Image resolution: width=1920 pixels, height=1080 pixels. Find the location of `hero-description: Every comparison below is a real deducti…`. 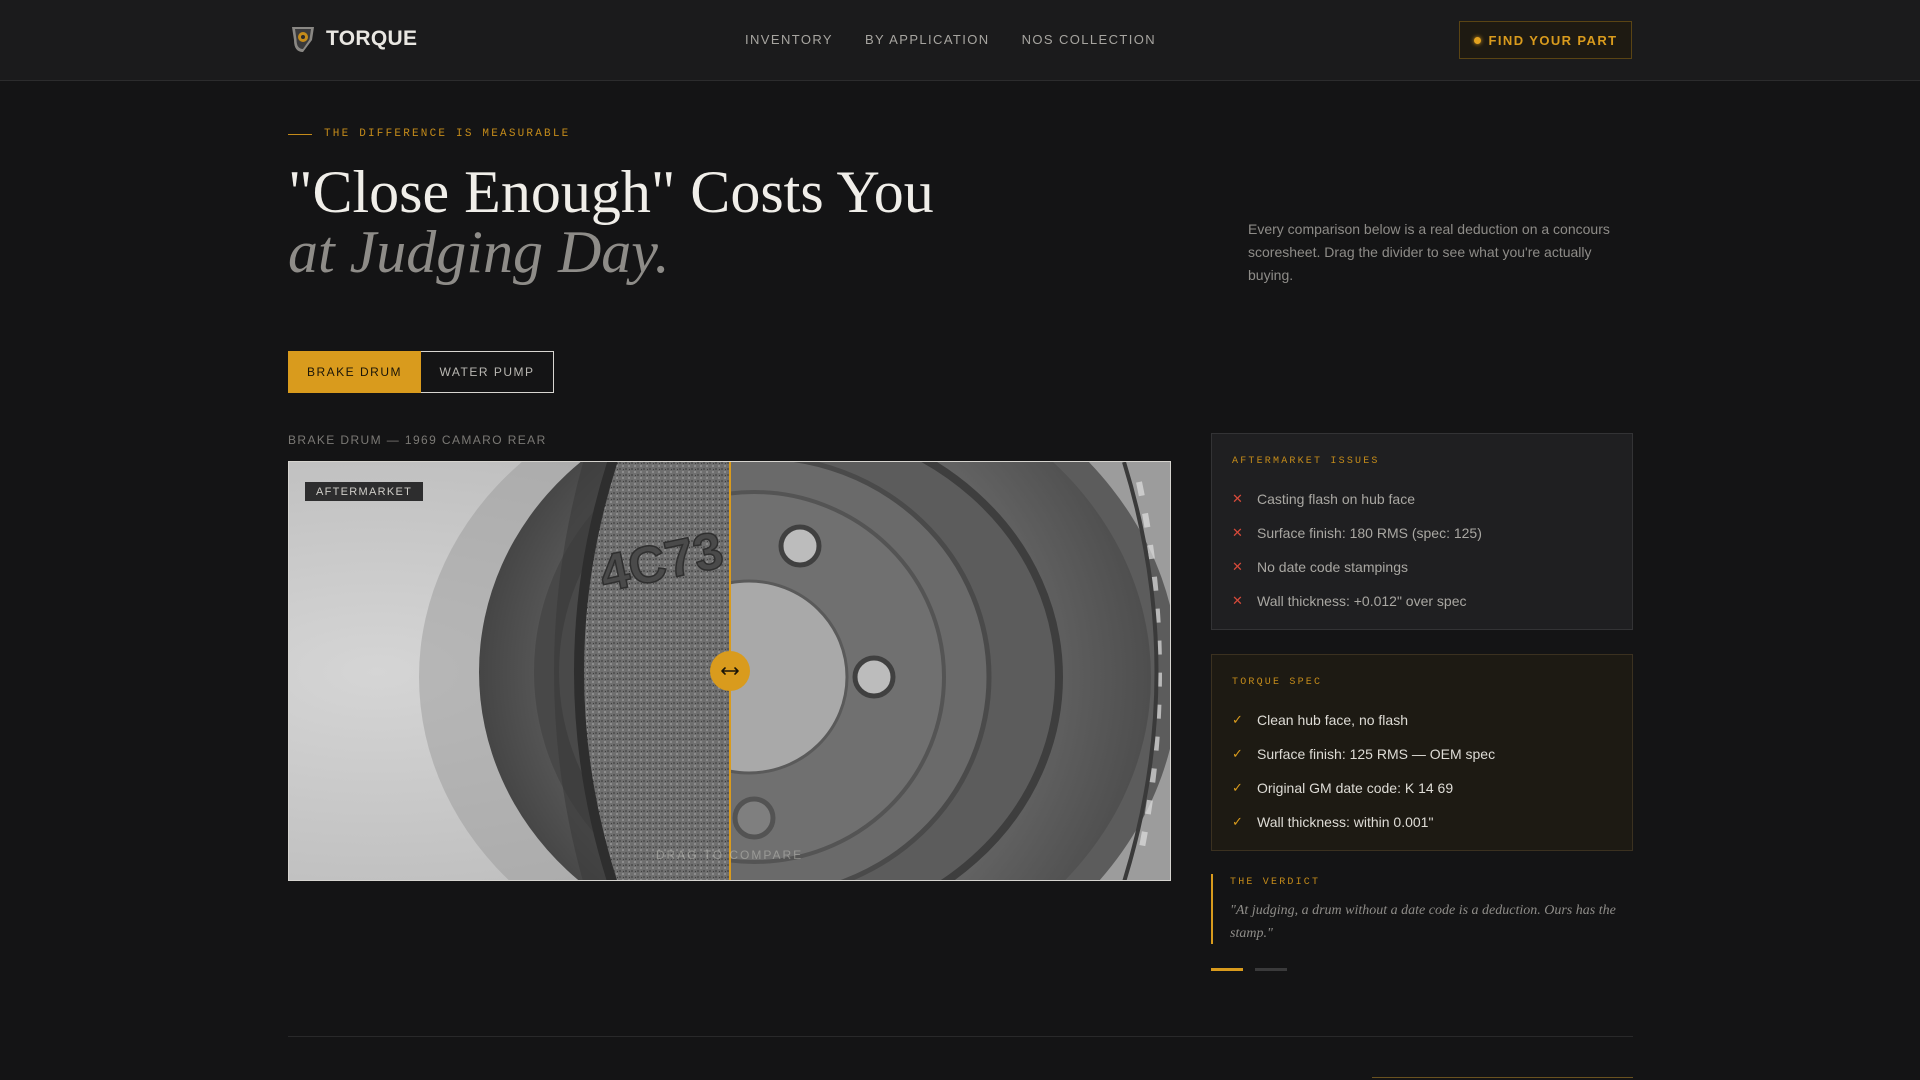

hero-description: Every comparison below is a real deducti… is located at coordinates (1429, 252).